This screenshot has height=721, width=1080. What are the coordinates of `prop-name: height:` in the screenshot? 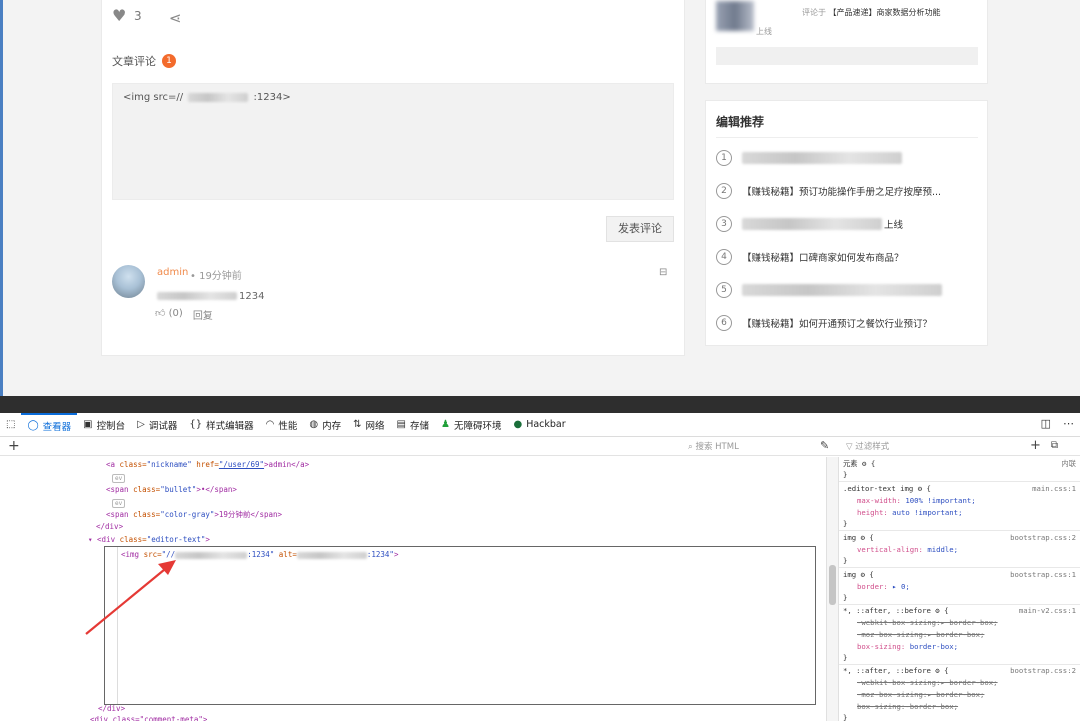 It's located at (872, 512).